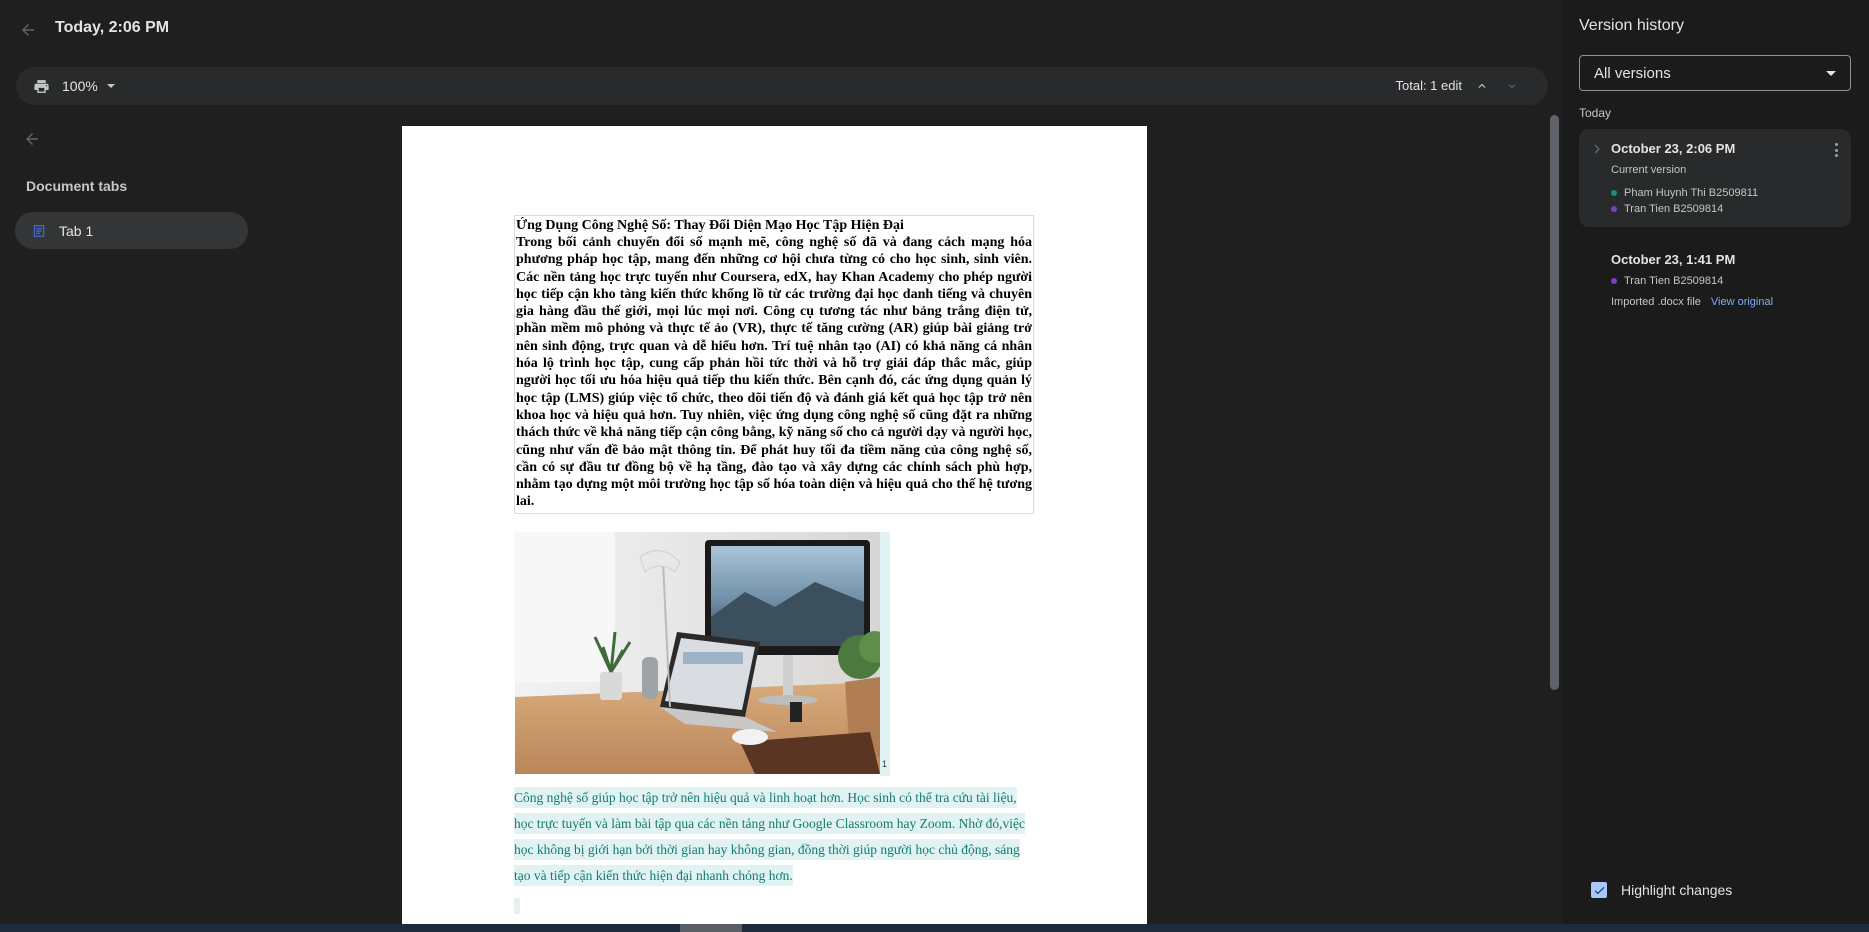 The width and height of the screenshot is (1869, 932). I want to click on bottom-scrollbar-track, so click(934, 928).